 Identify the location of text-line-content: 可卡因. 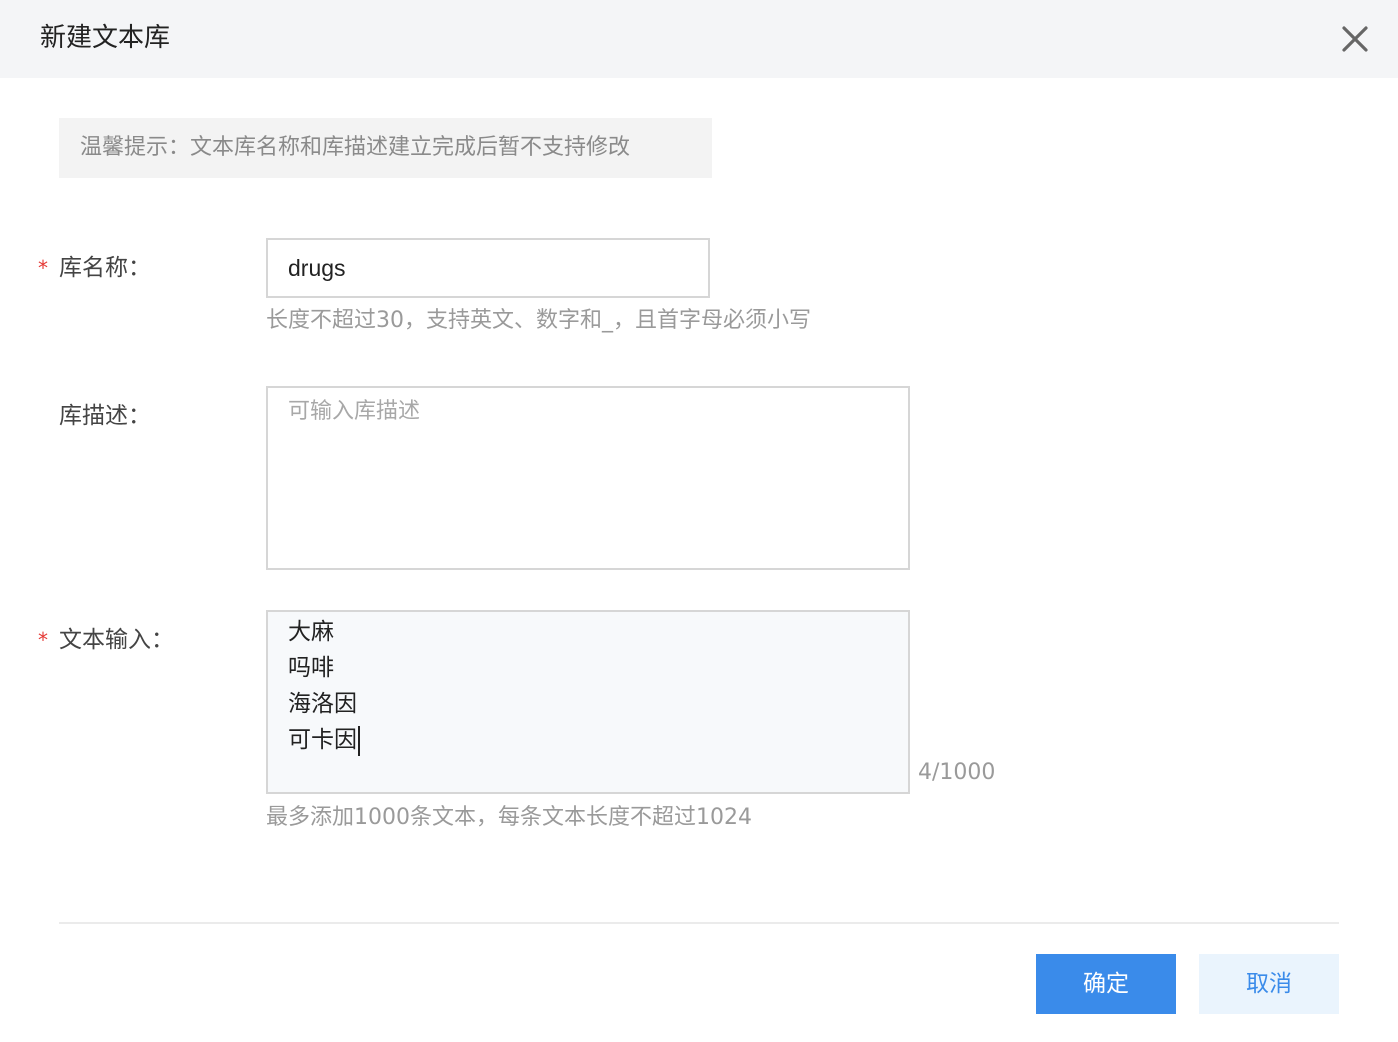
(322, 740).